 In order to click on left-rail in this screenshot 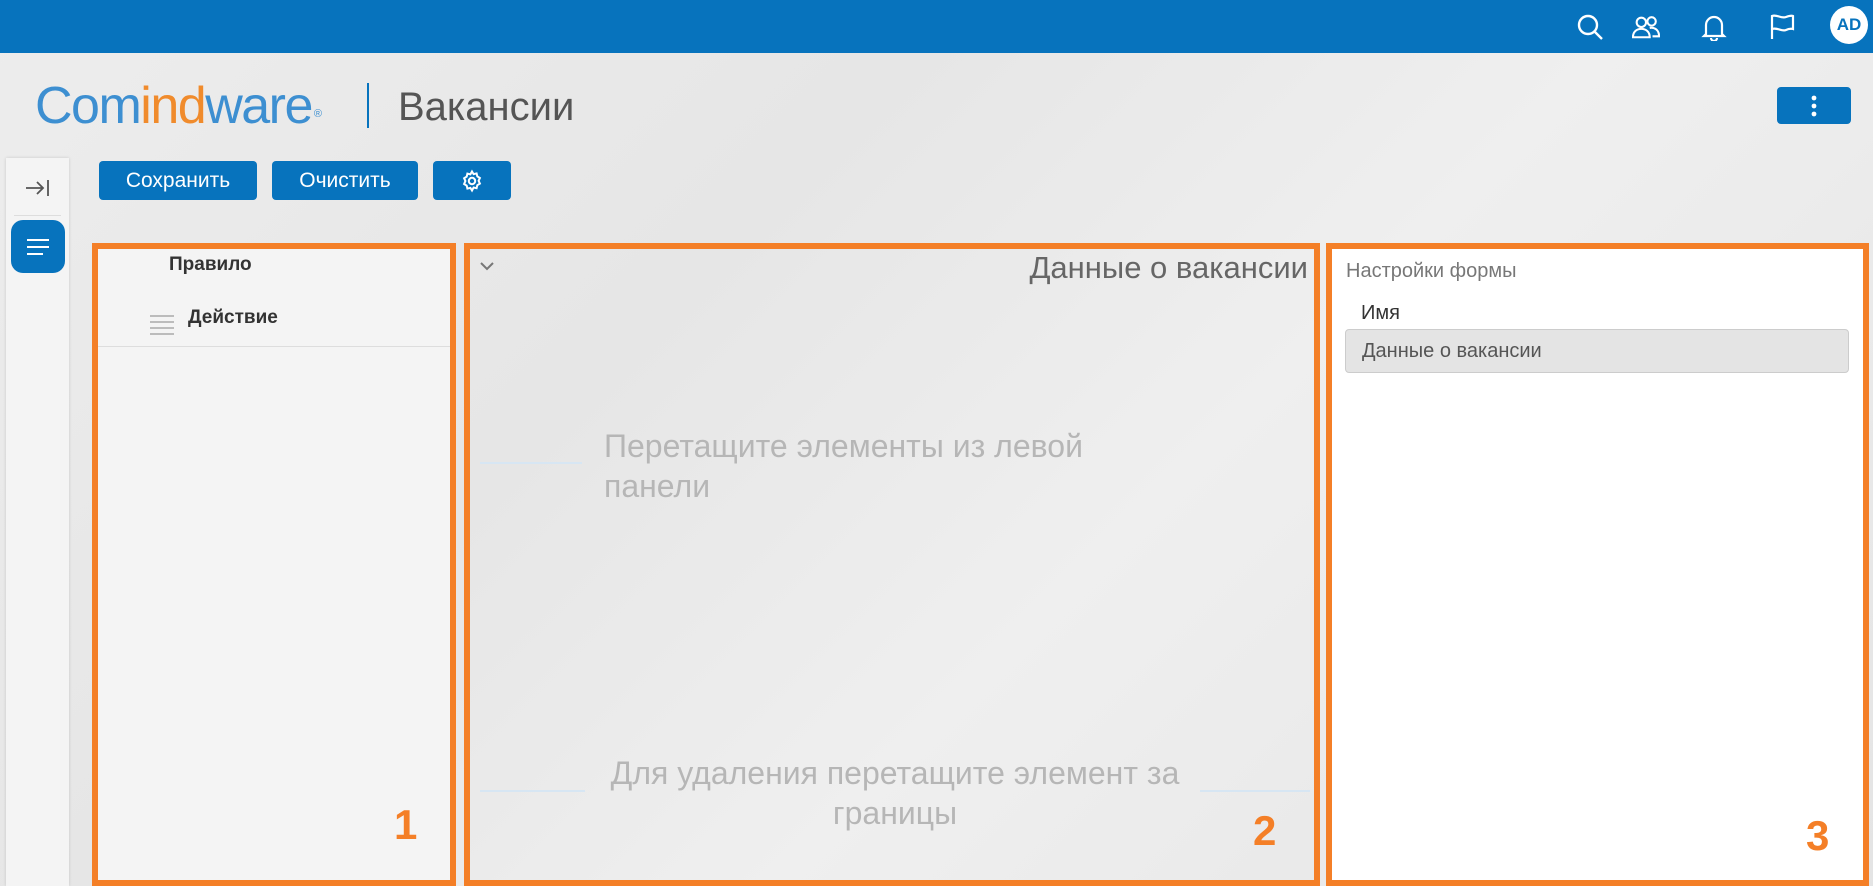, I will do `click(37, 522)`.